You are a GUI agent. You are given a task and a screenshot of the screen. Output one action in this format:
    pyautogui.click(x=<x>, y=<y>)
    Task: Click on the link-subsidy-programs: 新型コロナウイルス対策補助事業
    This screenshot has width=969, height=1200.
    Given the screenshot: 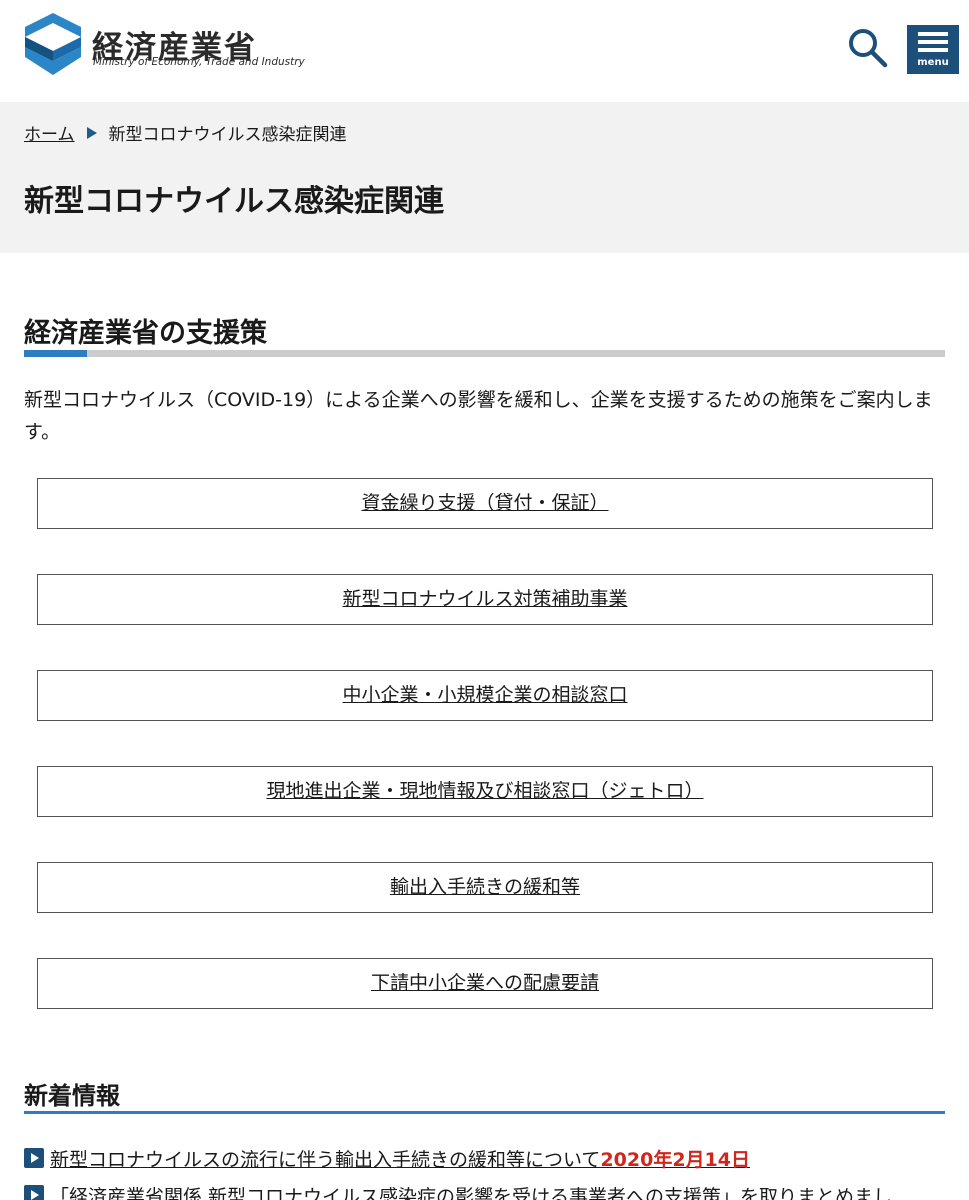 What is the action you would take?
    pyautogui.click(x=485, y=599)
    